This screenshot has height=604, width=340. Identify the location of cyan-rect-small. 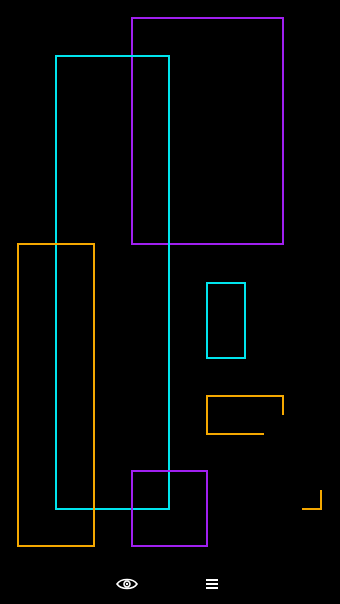
(226, 320).